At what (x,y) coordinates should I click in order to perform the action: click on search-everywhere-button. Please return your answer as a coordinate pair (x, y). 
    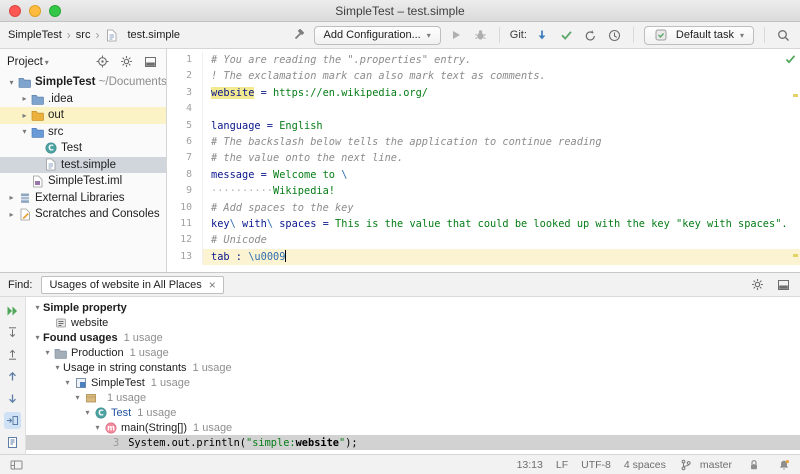
    Looking at the image, I should click on (783, 35).